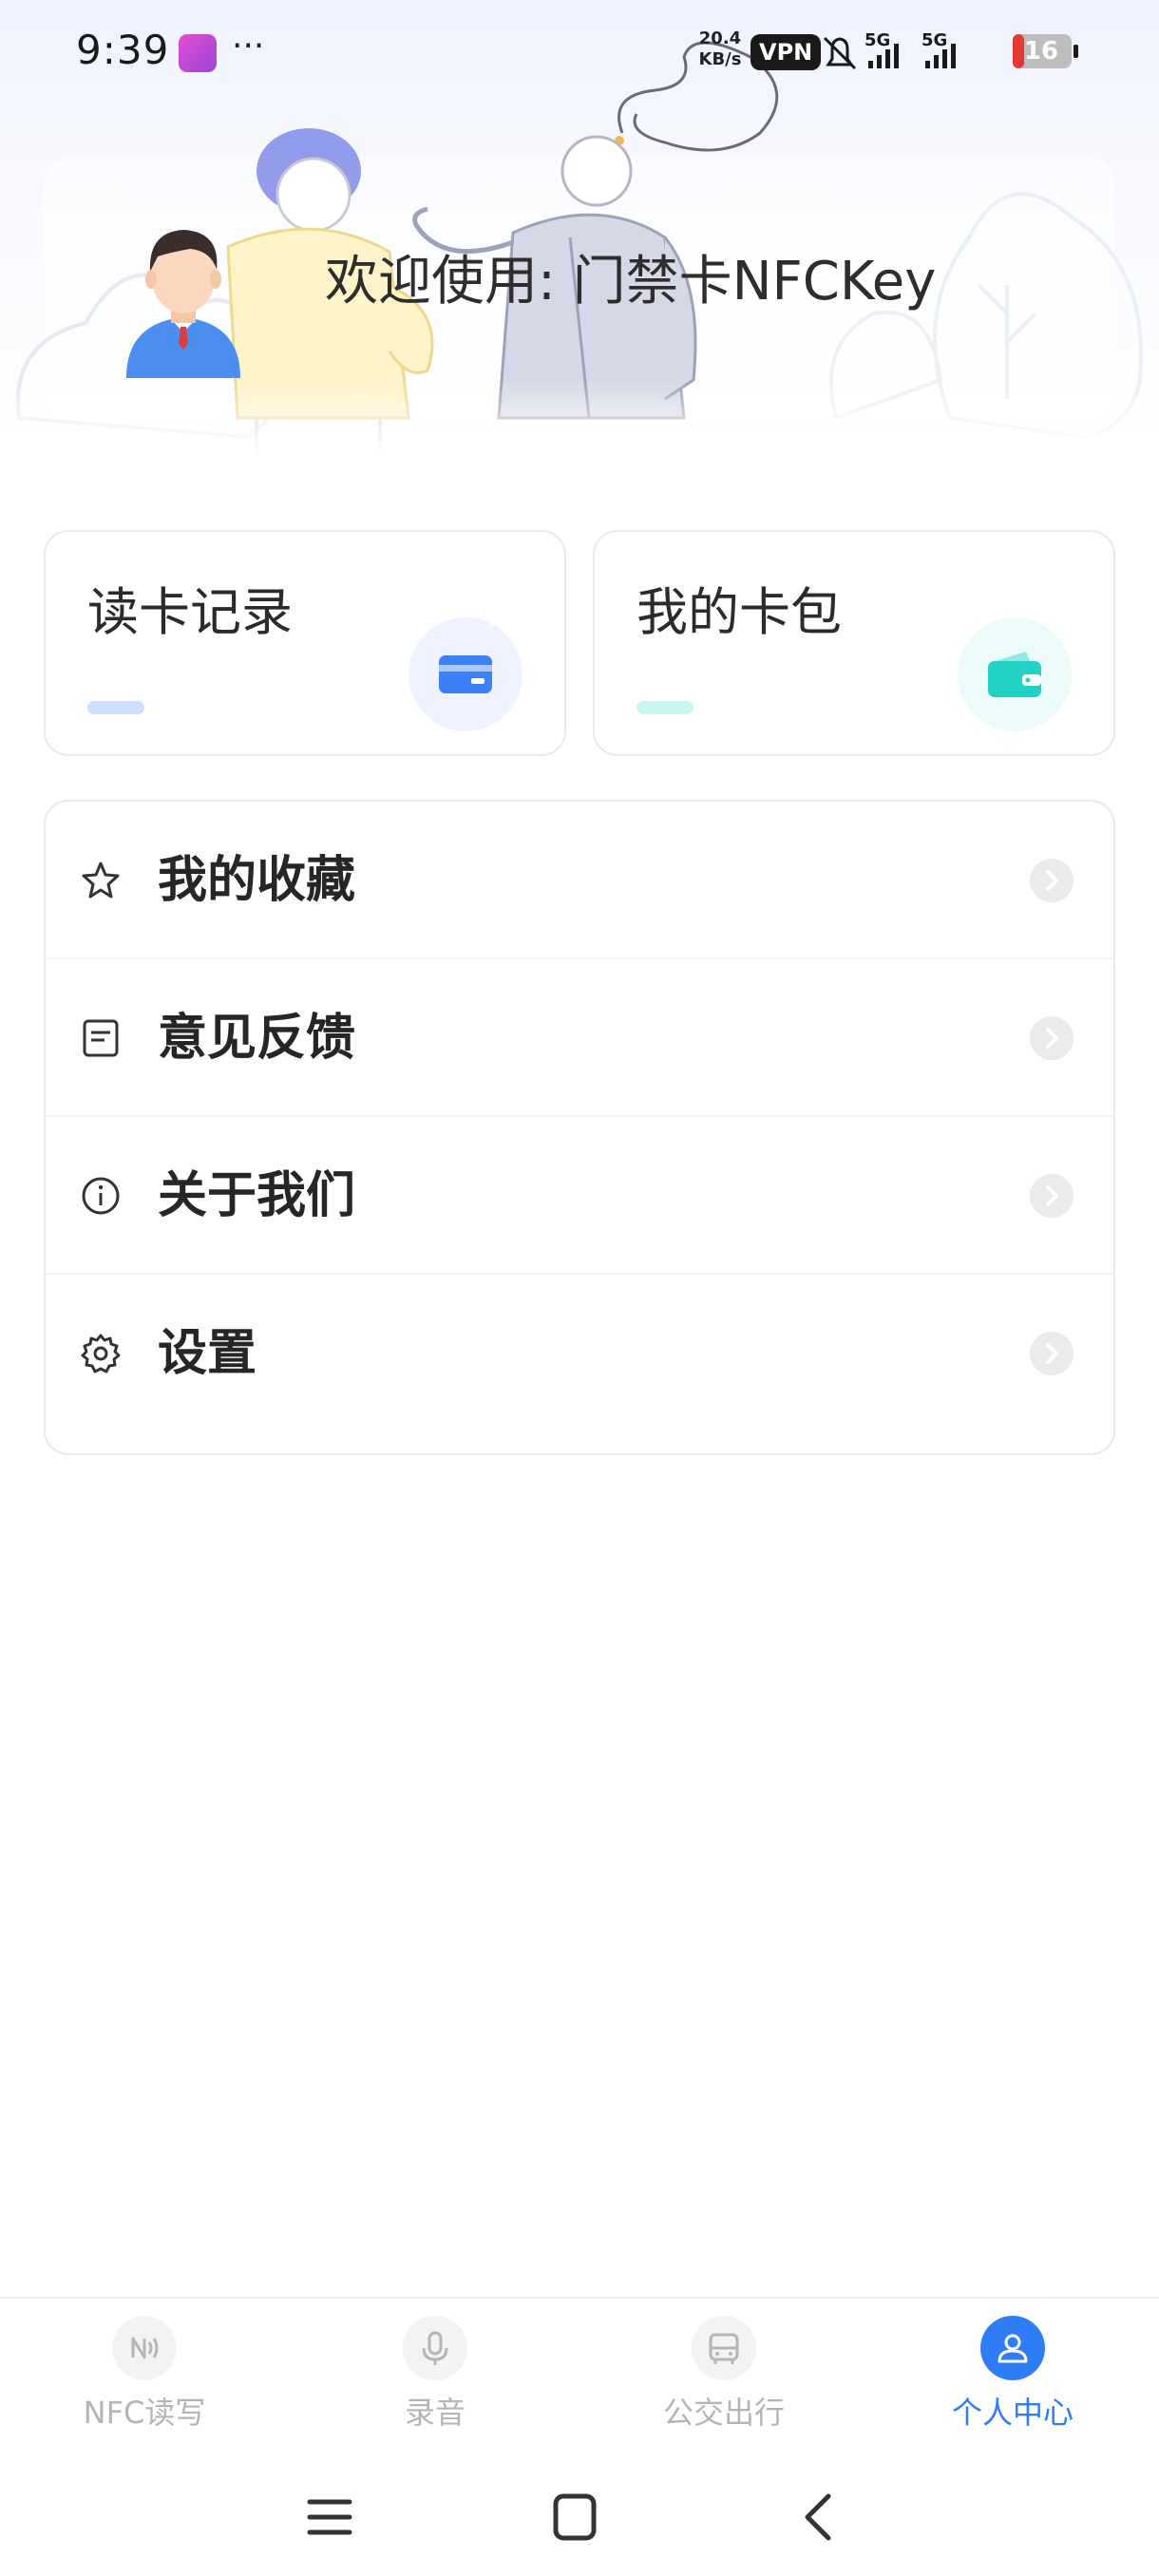 Image resolution: width=1159 pixels, height=2576 pixels. I want to click on card-icon-wrap, so click(465, 674).